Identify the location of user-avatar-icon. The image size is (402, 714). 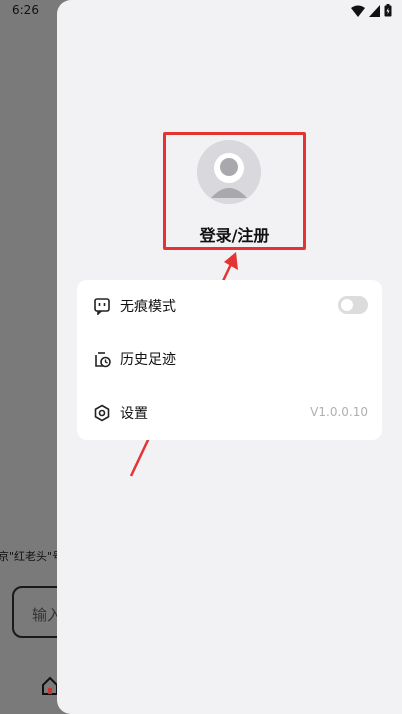
(229, 172).